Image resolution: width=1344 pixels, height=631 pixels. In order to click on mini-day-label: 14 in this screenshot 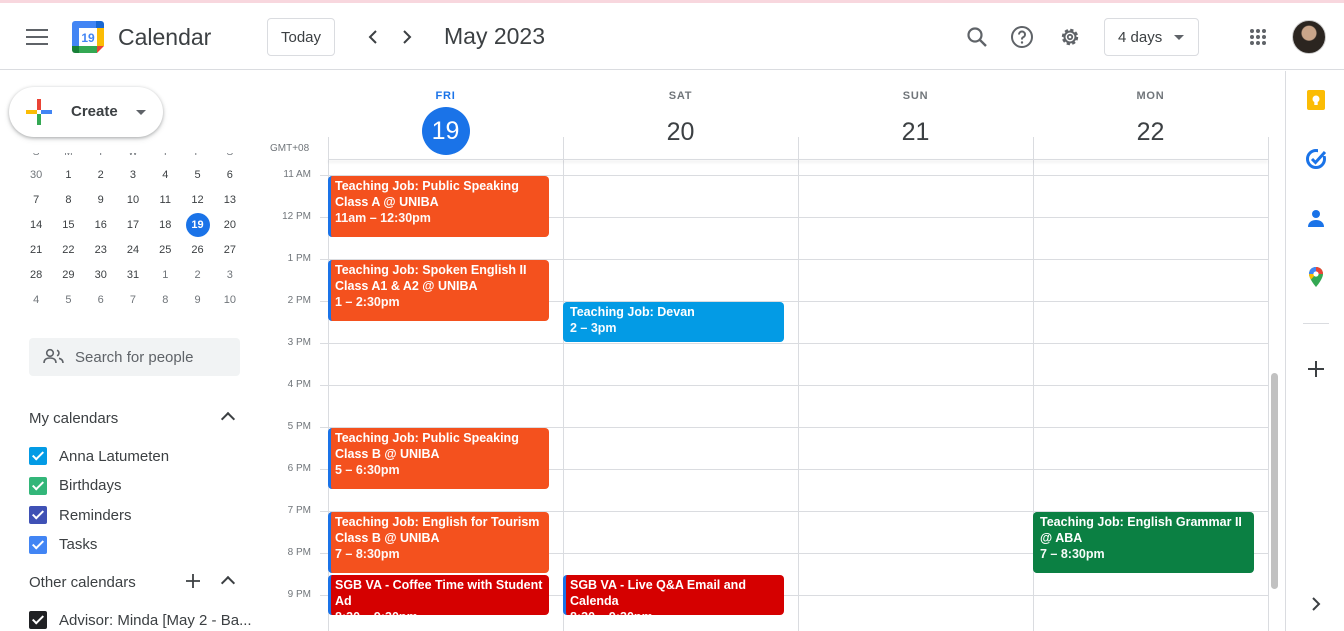, I will do `click(36, 225)`.